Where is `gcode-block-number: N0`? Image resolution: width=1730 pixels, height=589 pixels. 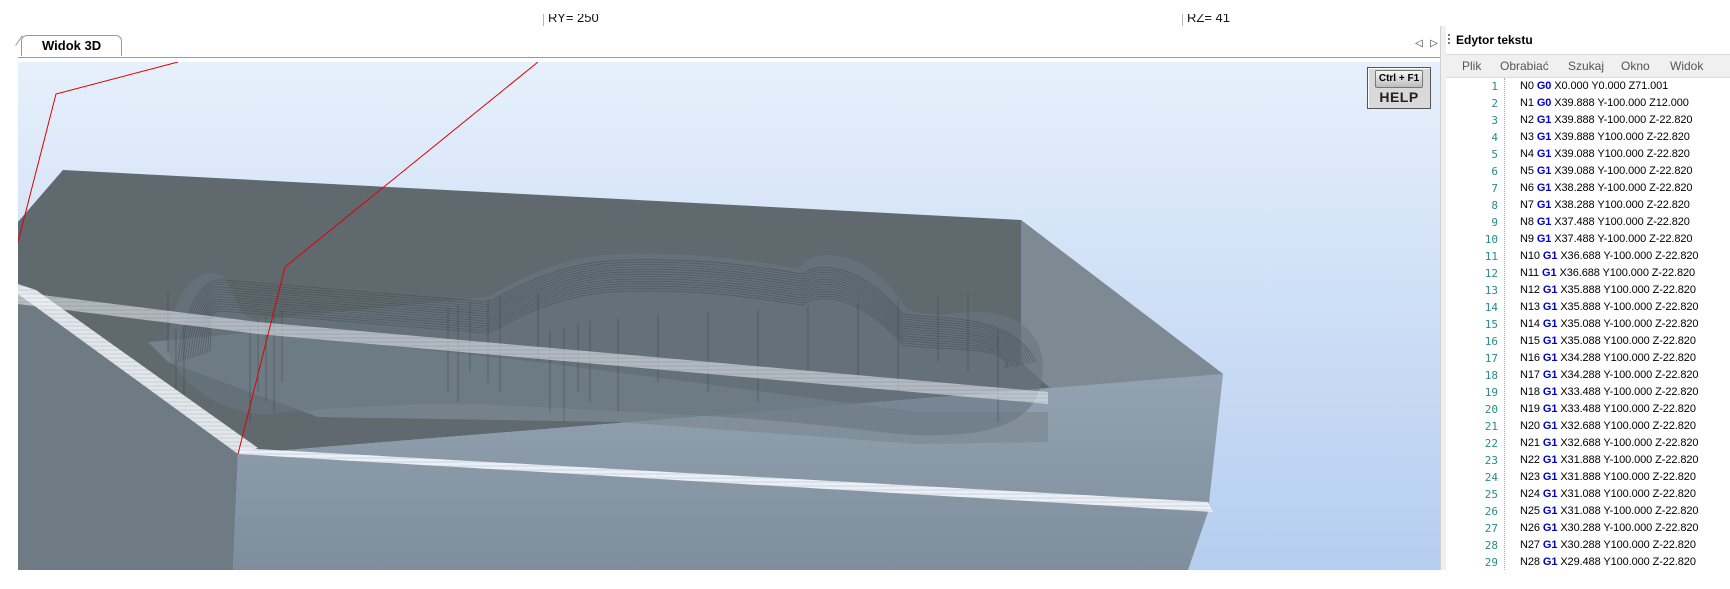 gcode-block-number: N0 is located at coordinates (1527, 86).